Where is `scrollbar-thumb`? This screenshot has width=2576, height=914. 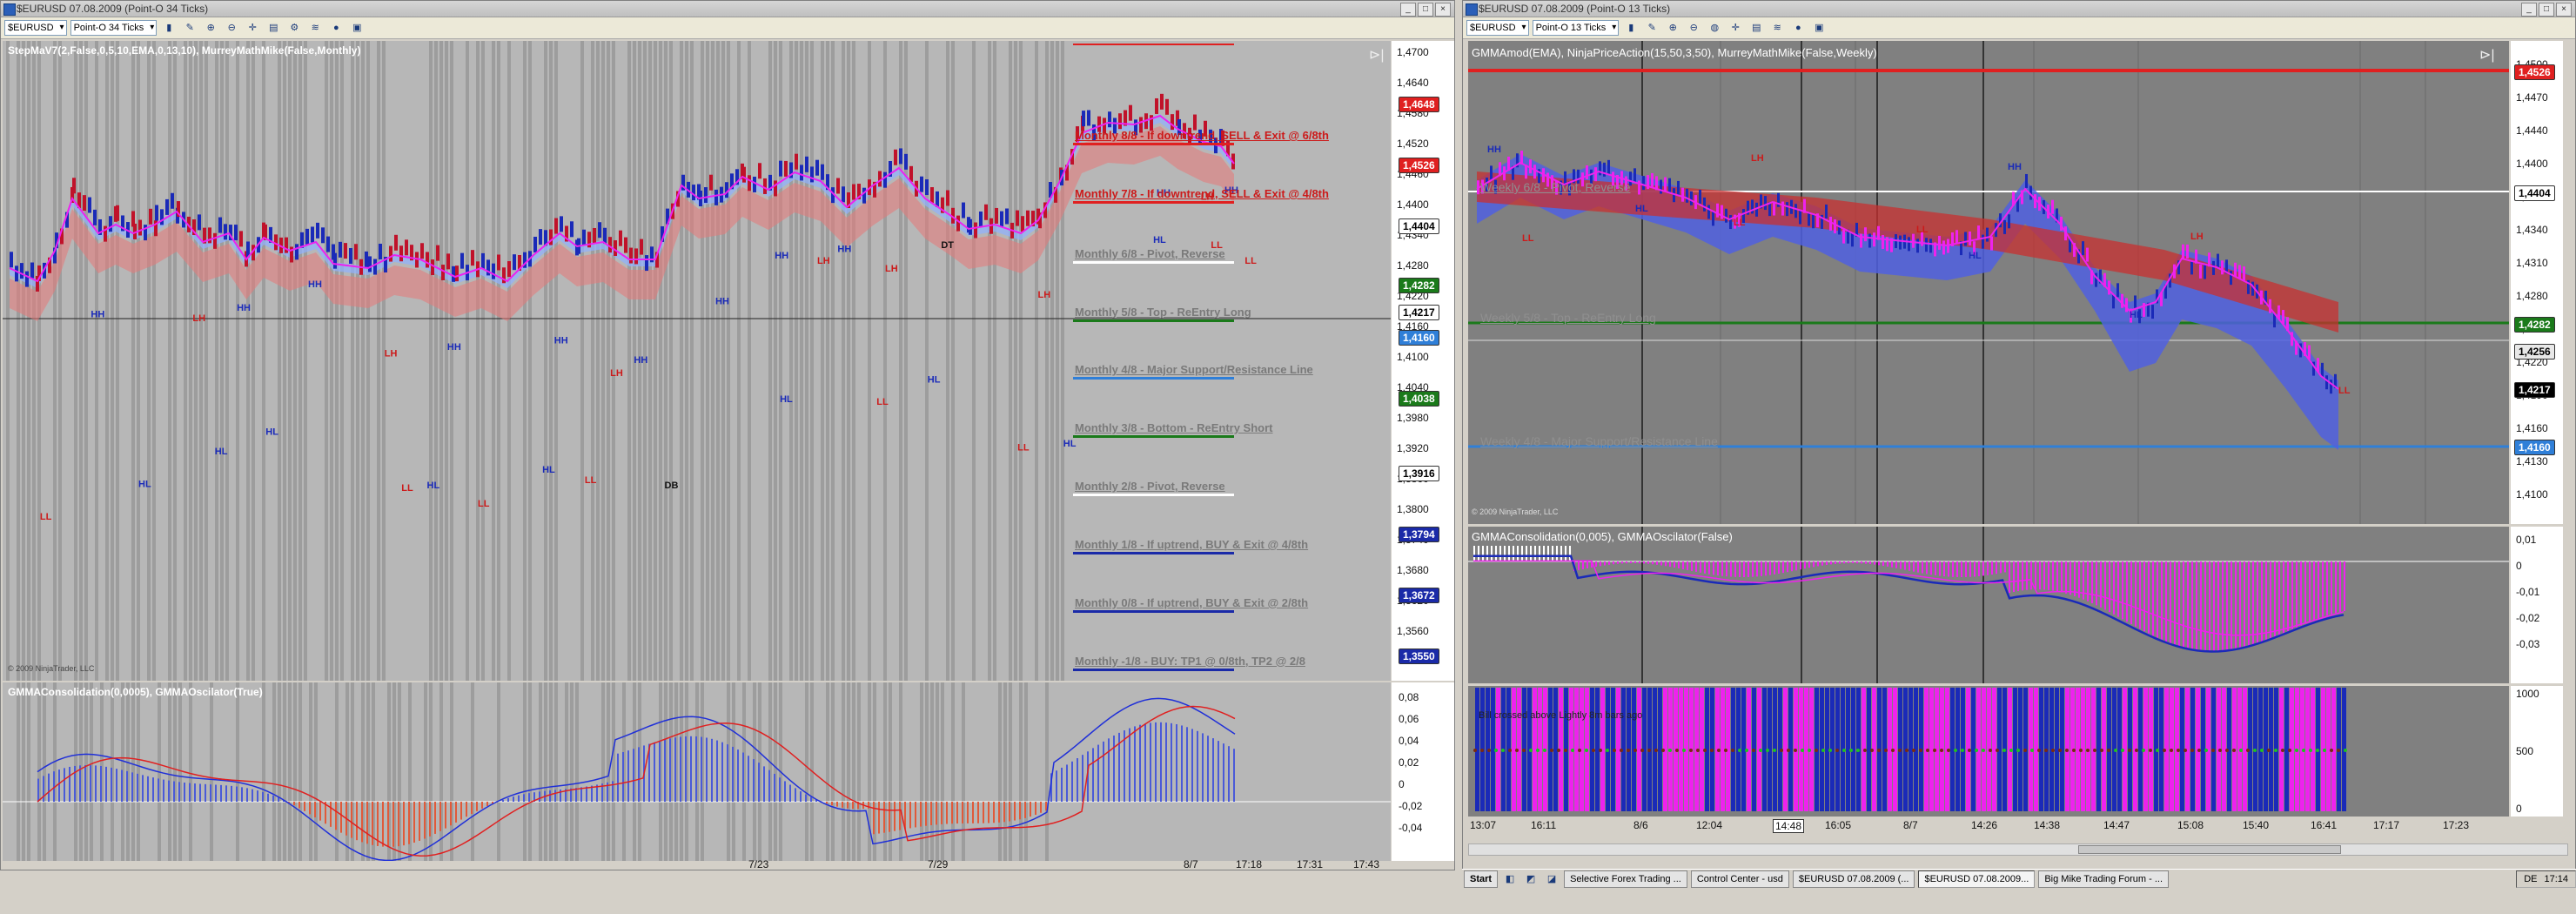
scrollbar-thumb is located at coordinates (2209, 849).